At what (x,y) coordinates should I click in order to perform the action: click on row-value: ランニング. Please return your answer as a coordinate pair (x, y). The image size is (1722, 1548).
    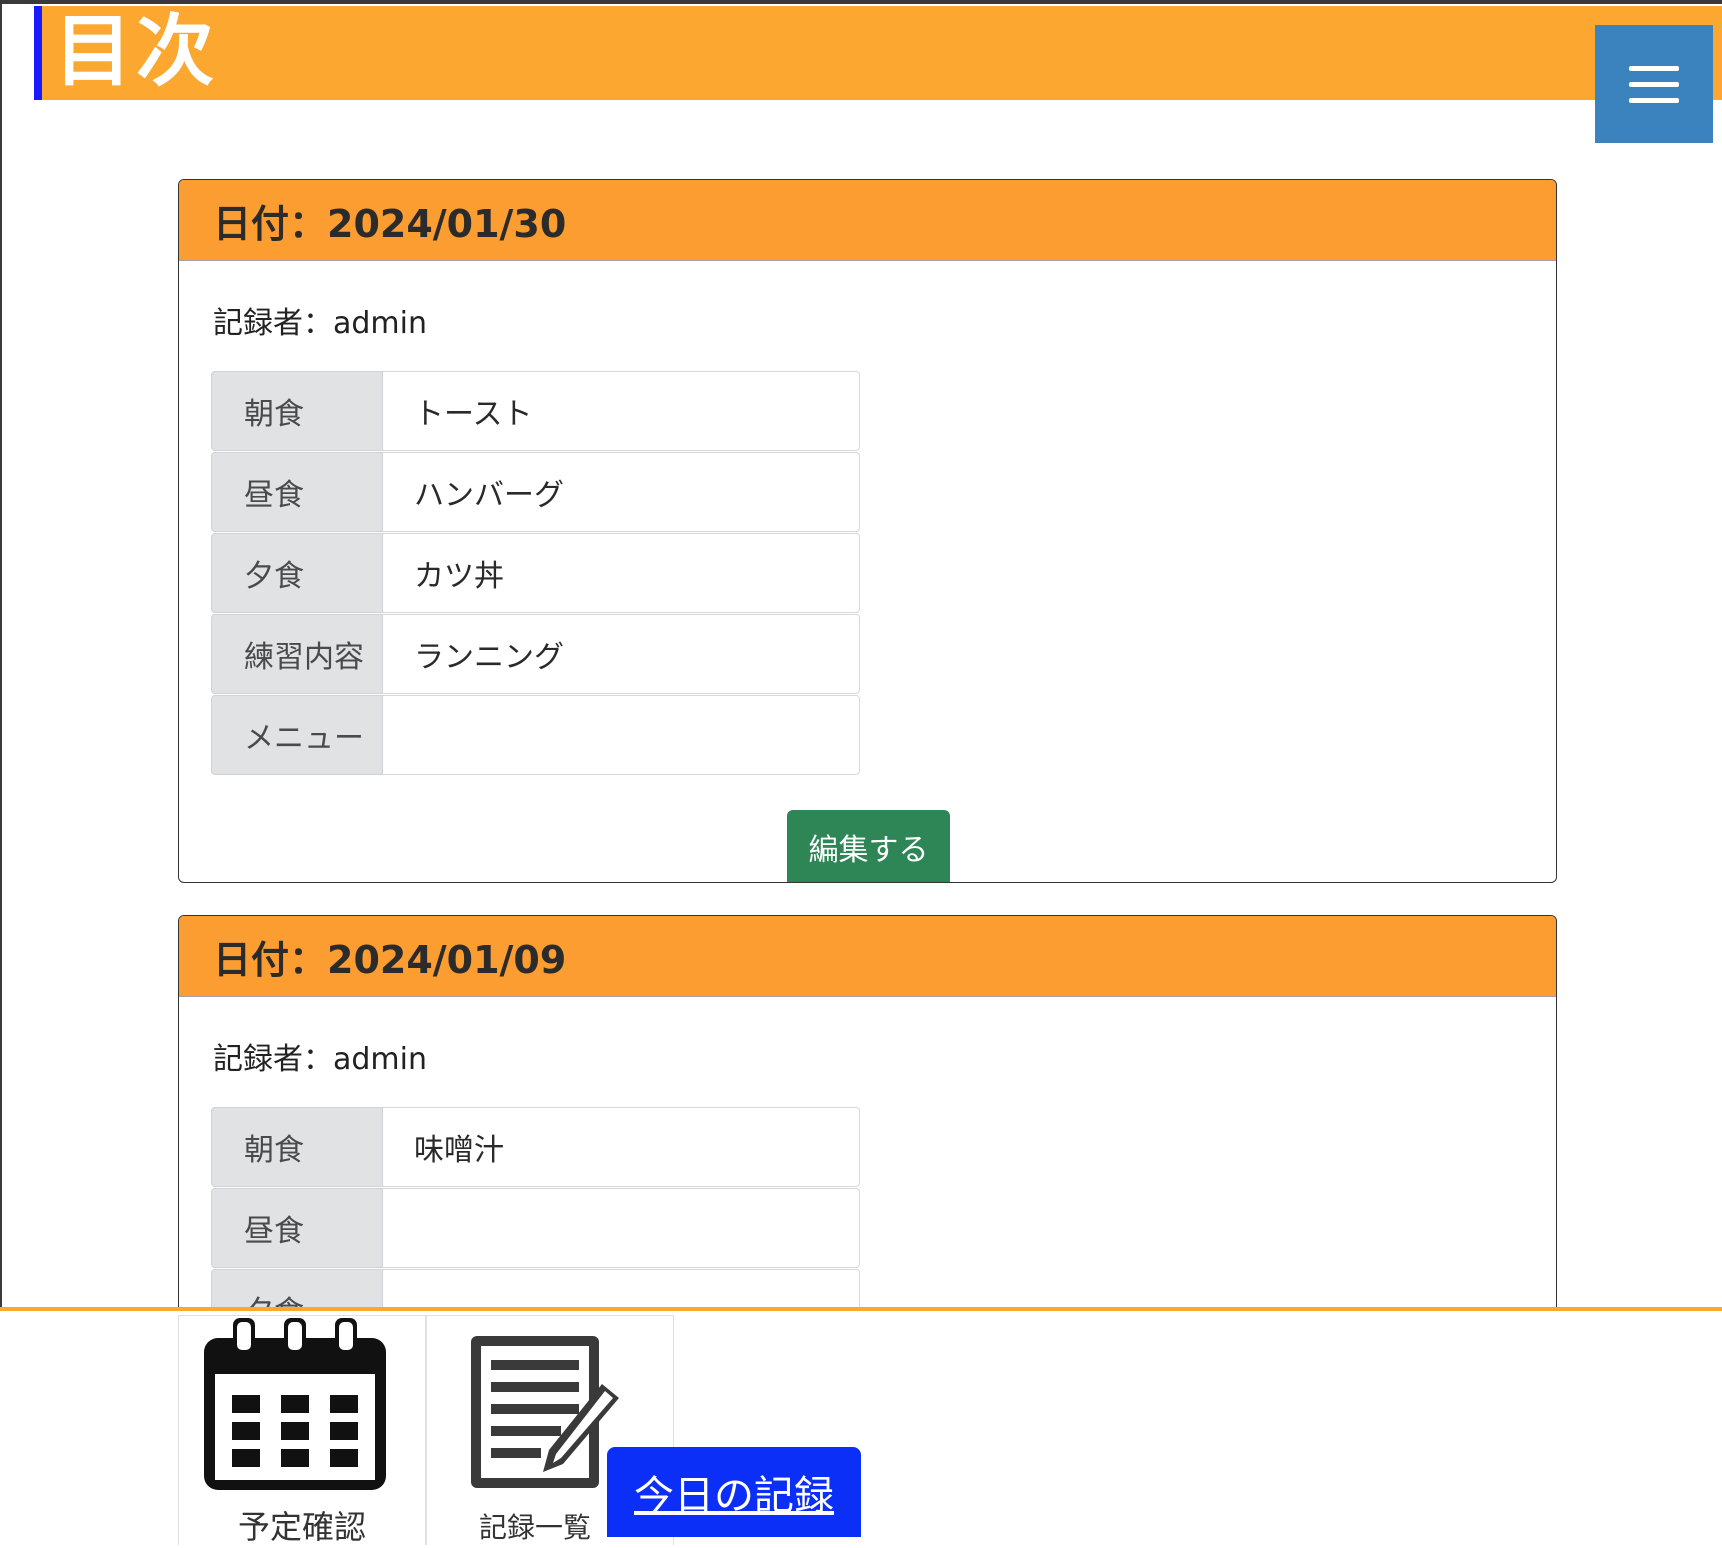
    Looking at the image, I should click on (621, 654).